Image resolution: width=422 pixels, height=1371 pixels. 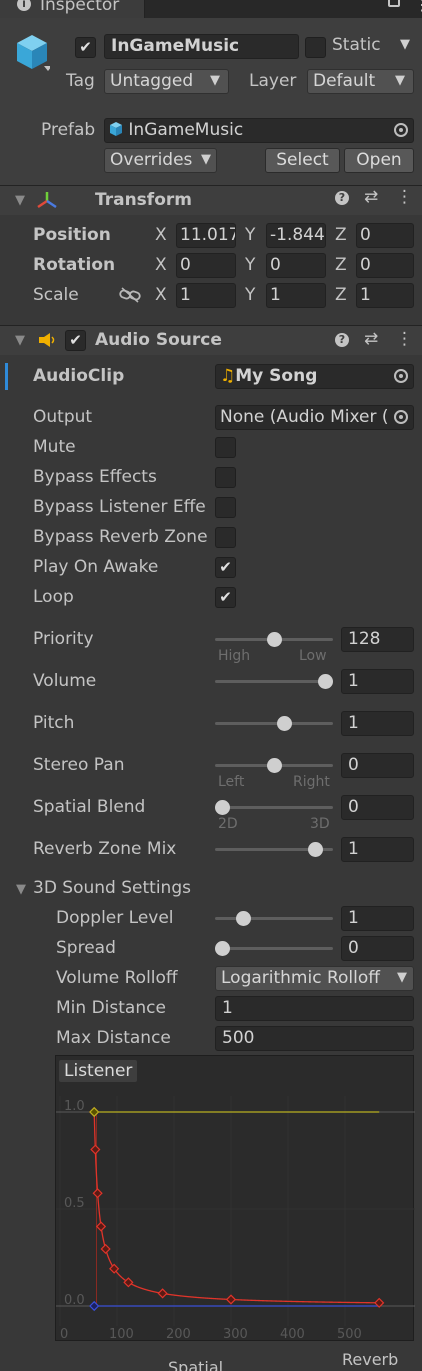 I want to click on audio-source-enabled-checkbox: ✔, so click(x=75, y=340).